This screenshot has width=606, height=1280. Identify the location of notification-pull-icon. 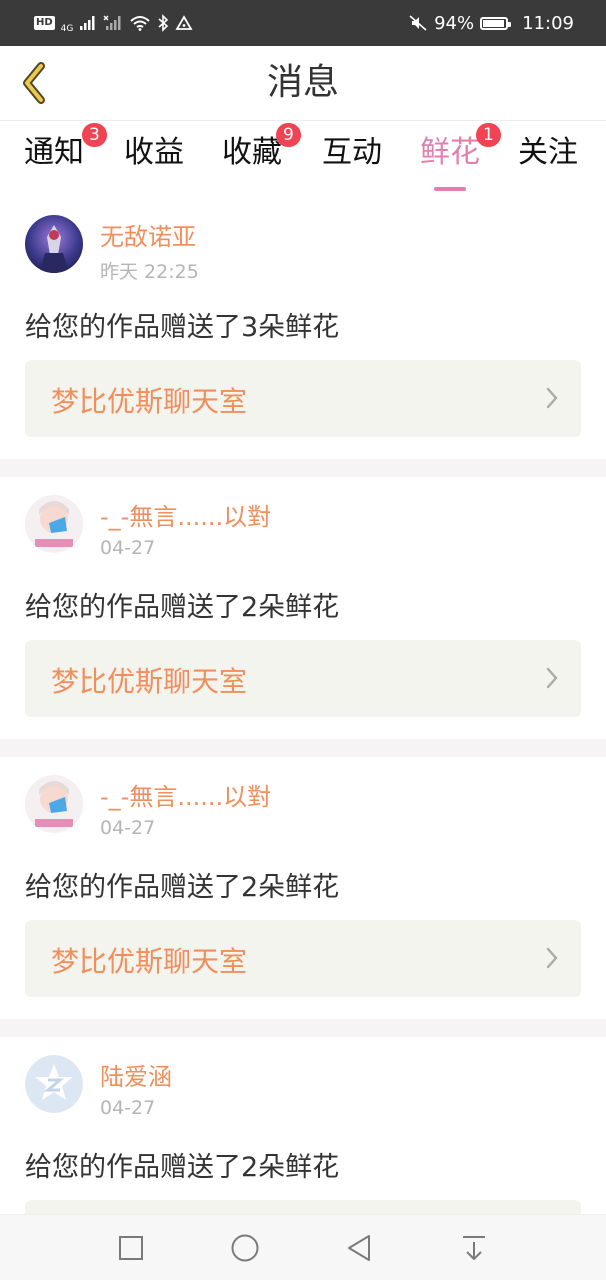
(474, 1248).